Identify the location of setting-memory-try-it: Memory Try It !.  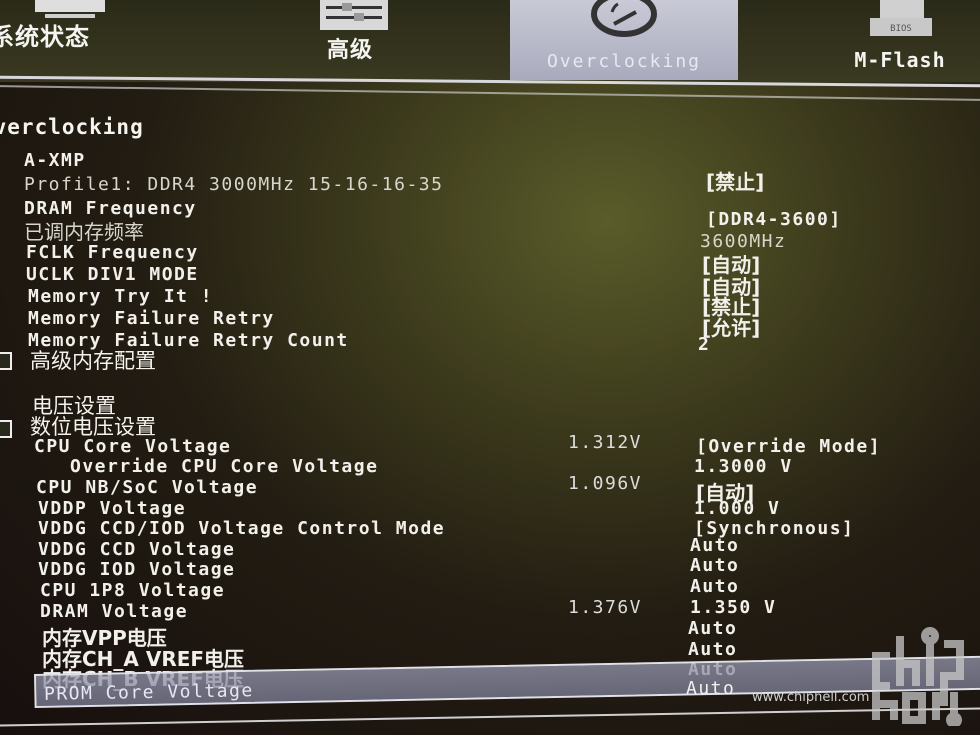
(120, 296).